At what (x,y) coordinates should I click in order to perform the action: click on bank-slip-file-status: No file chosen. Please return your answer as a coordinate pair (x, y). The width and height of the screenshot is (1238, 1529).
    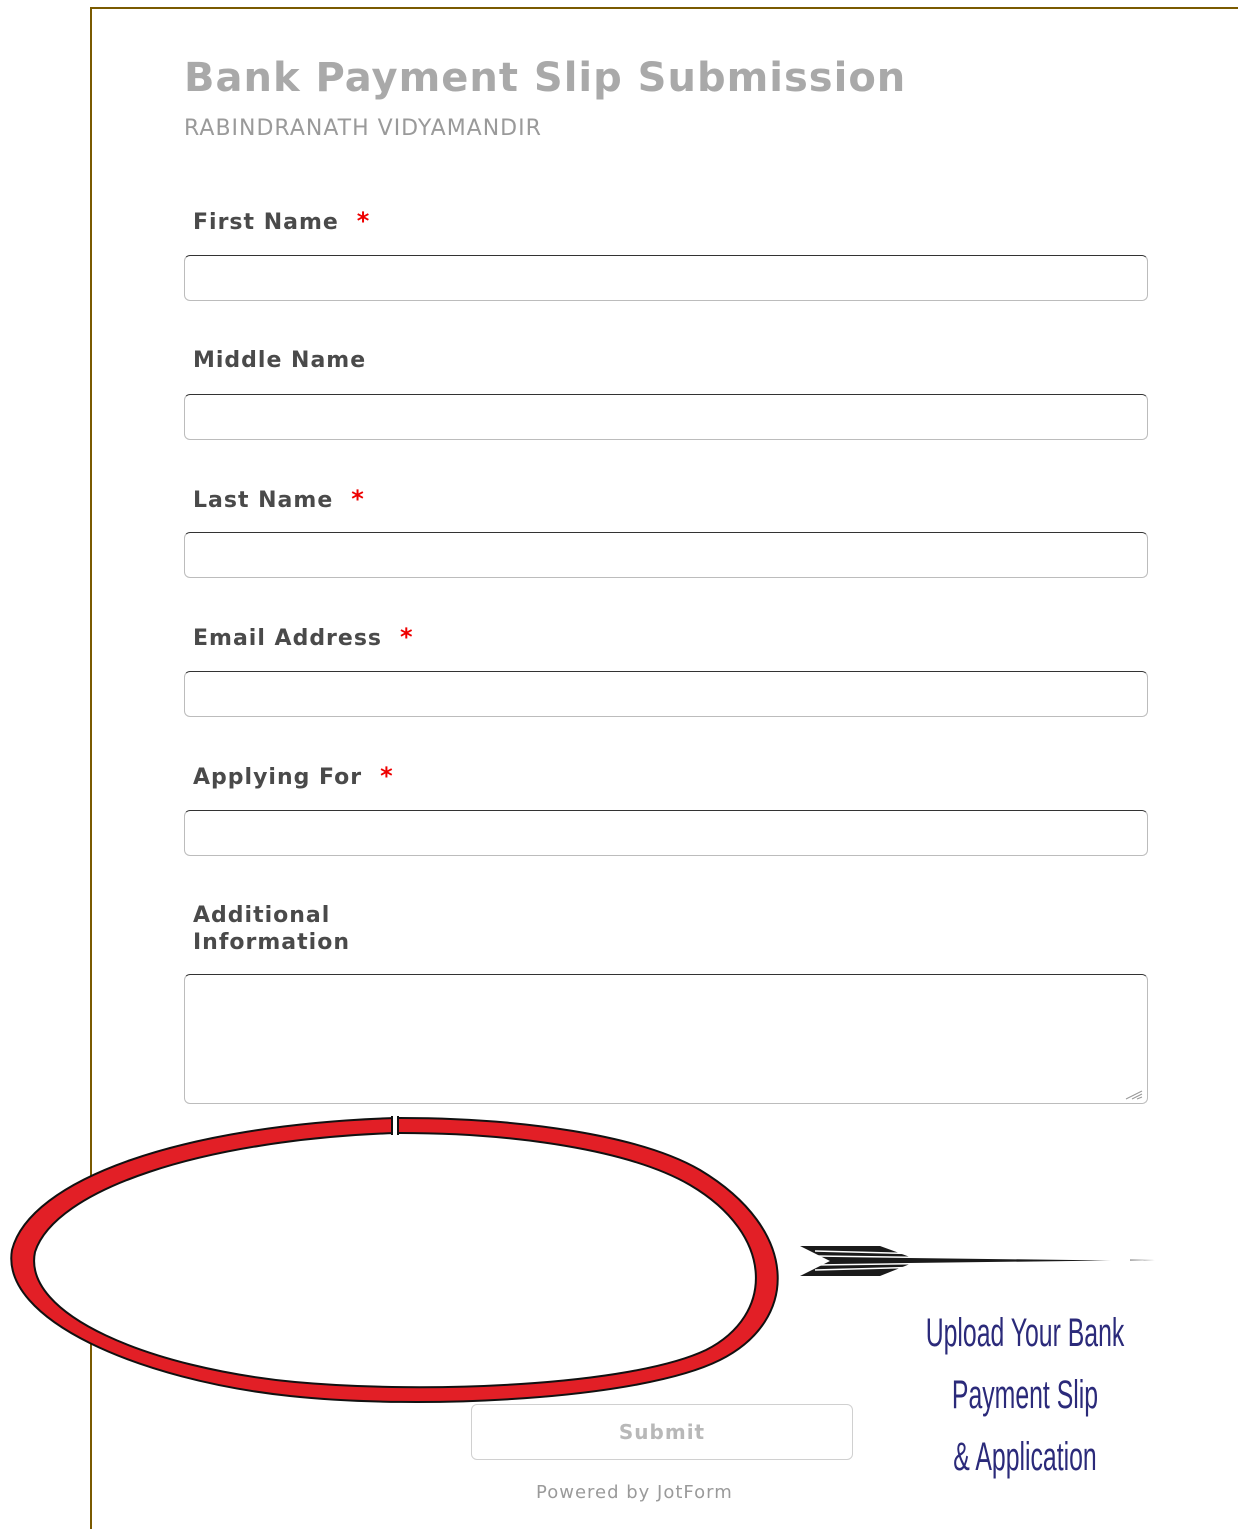
    Looking at the image, I should click on (486, 1215).